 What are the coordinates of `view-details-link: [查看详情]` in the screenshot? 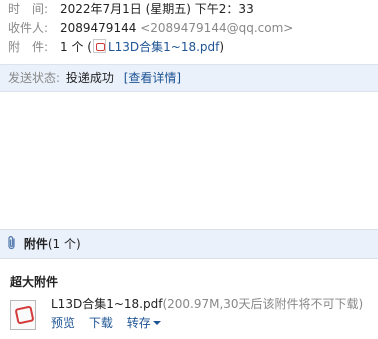 It's located at (152, 78).